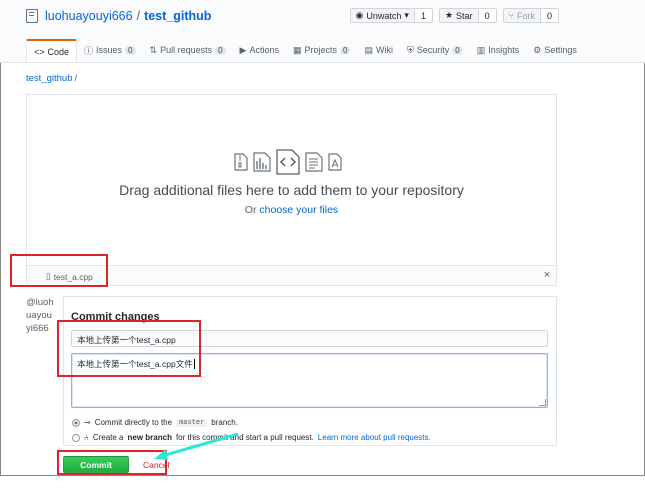 This screenshot has height=489, width=645. I want to click on tab-label: Wiki, so click(384, 50).